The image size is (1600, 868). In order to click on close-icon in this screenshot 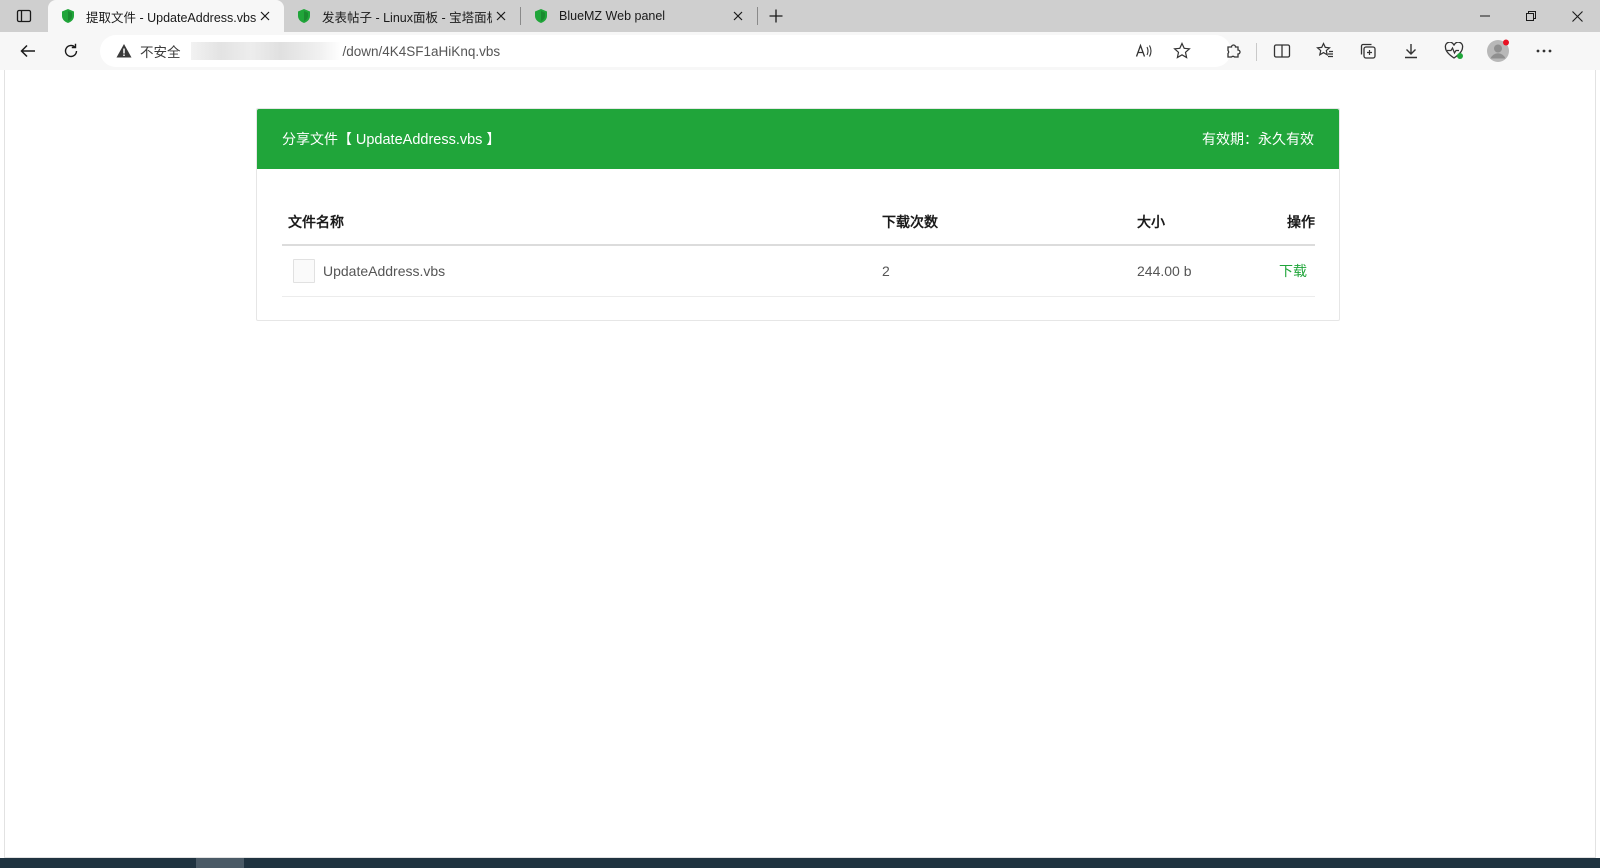, I will do `click(1577, 16)`.